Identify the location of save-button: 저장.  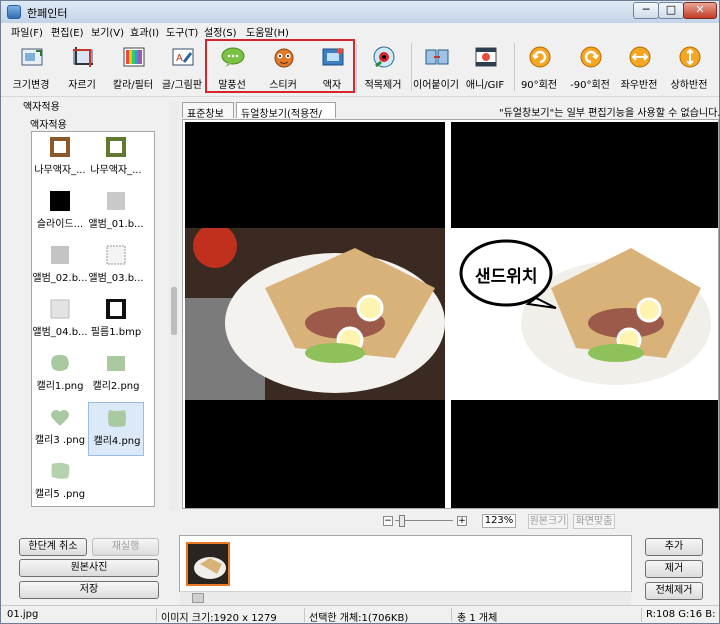
(89, 590).